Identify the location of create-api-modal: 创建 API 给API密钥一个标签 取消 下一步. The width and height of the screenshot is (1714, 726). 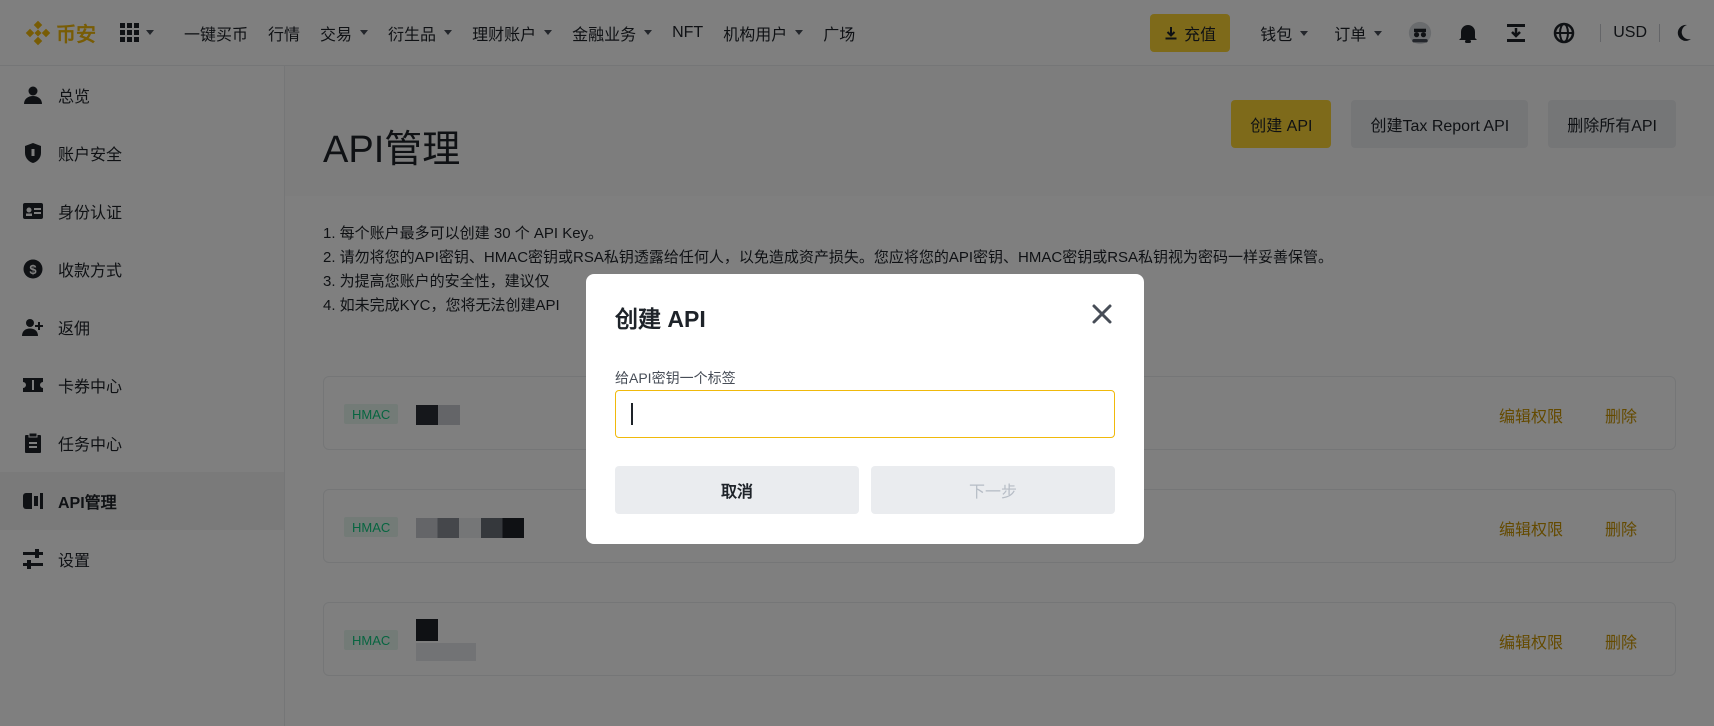
(865, 409).